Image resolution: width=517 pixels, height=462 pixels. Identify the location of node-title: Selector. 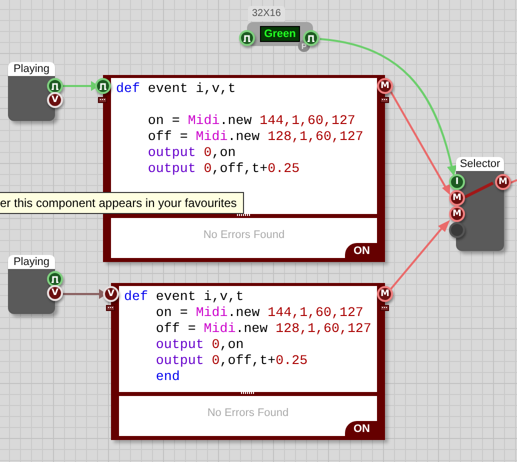
(480, 164).